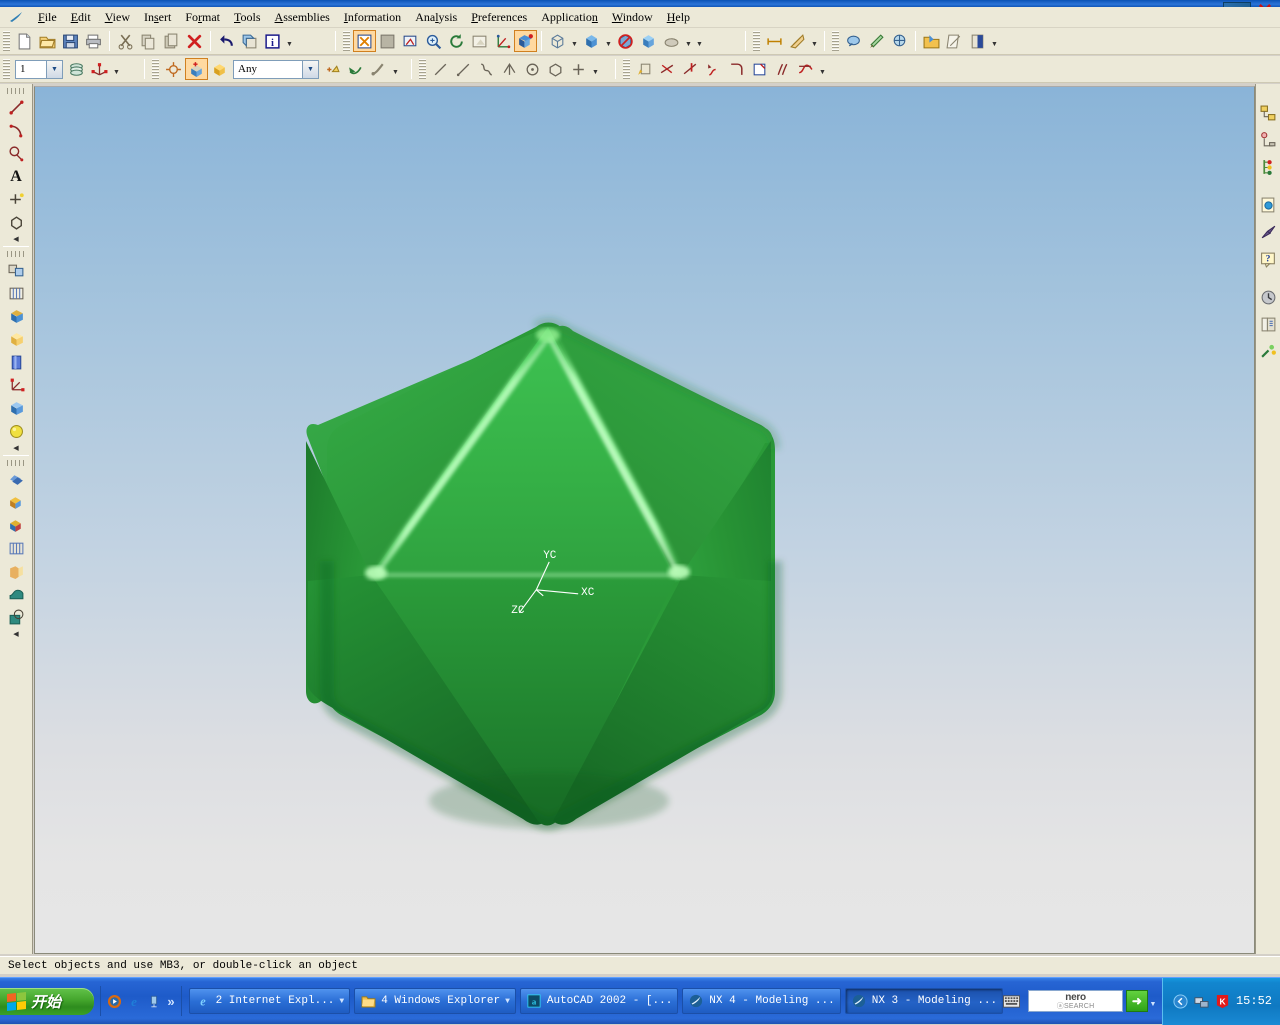 Image resolution: width=1280 pixels, height=1025 pixels. What do you see at coordinates (16, 525) in the screenshot?
I see `intersect-icon` at bounding box center [16, 525].